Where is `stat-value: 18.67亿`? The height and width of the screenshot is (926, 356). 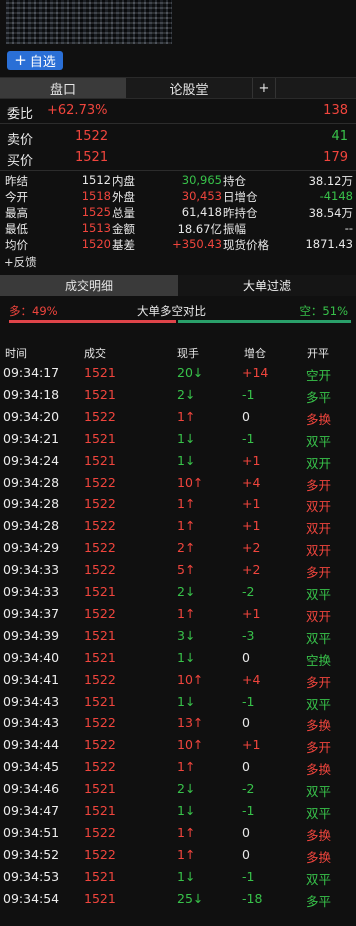 stat-value: 18.67亿 is located at coordinates (199, 229).